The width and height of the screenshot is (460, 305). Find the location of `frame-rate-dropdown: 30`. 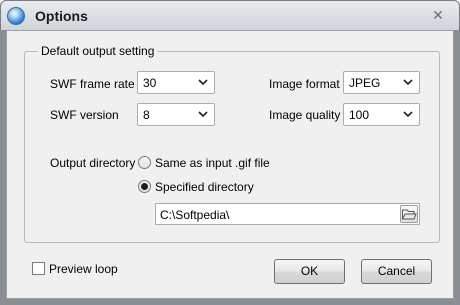

frame-rate-dropdown: 30 is located at coordinates (176, 82).